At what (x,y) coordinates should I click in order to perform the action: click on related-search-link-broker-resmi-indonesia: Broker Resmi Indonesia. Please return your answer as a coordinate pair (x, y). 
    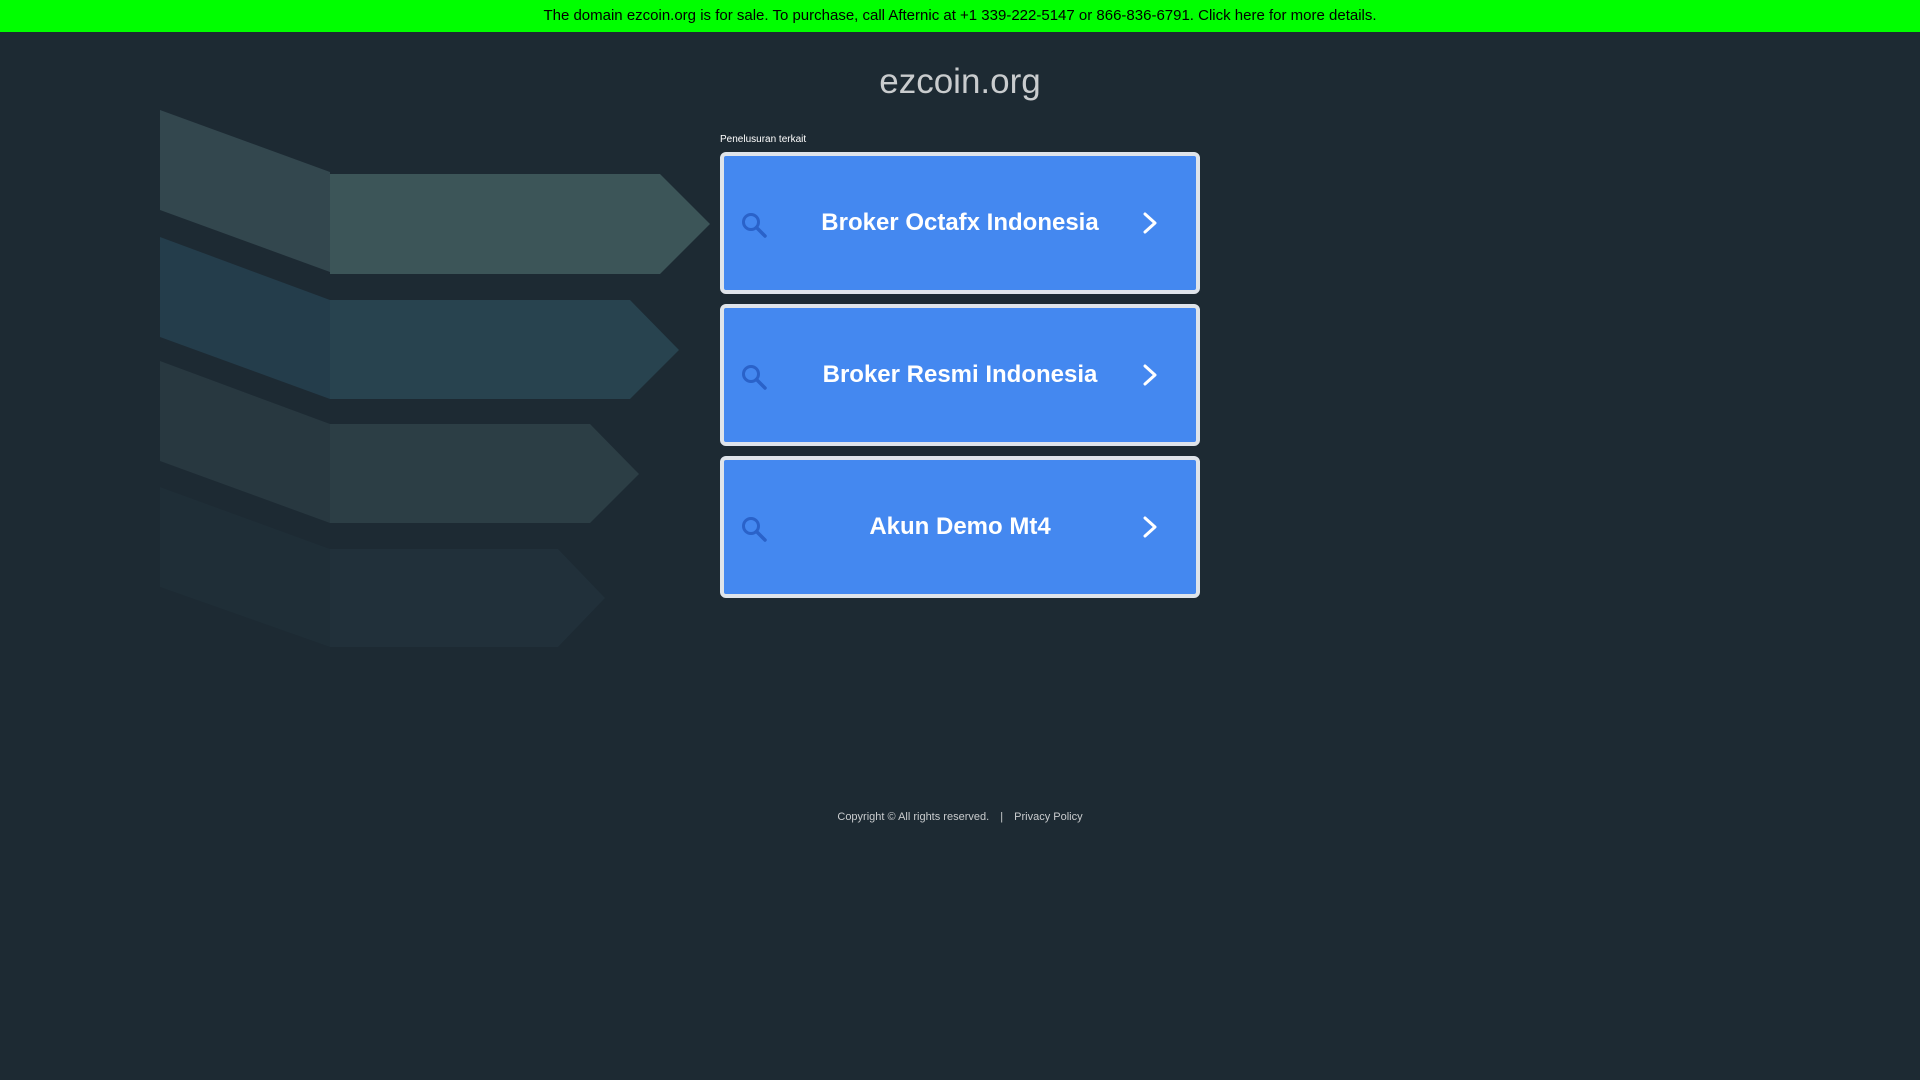
    Looking at the image, I should click on (960, 375).